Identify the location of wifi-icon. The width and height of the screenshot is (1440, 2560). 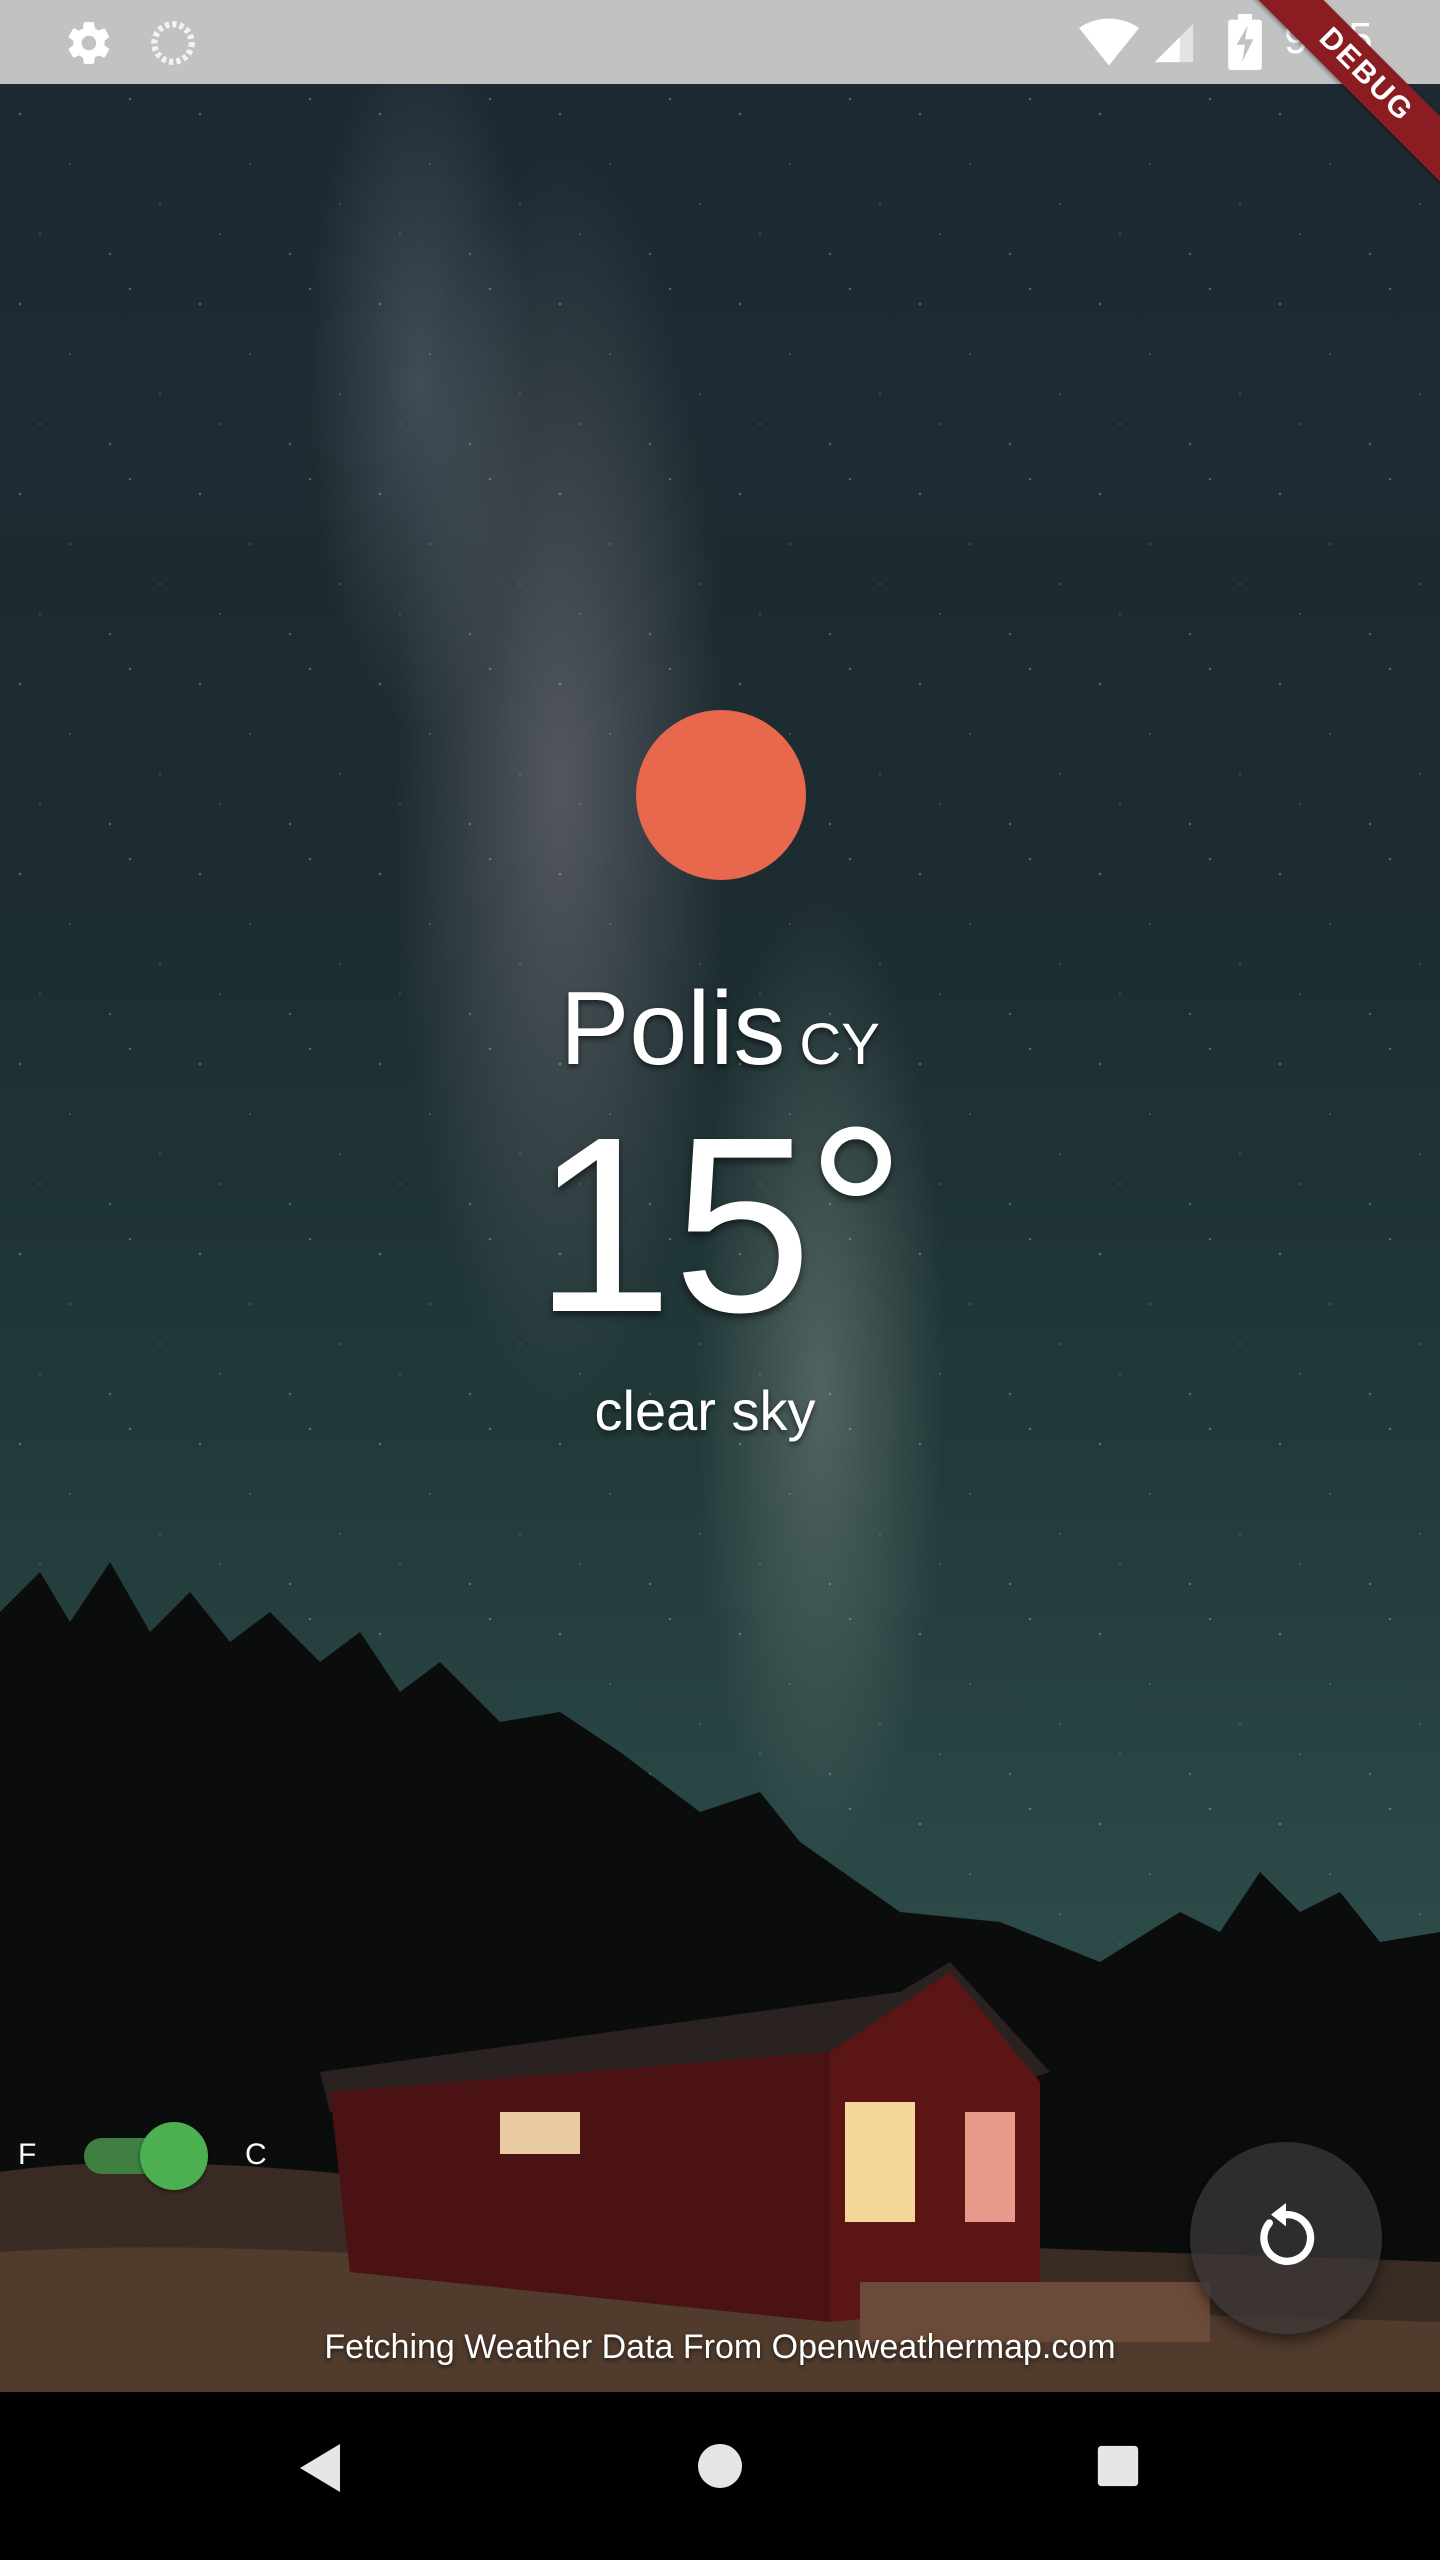
(1109, 42).